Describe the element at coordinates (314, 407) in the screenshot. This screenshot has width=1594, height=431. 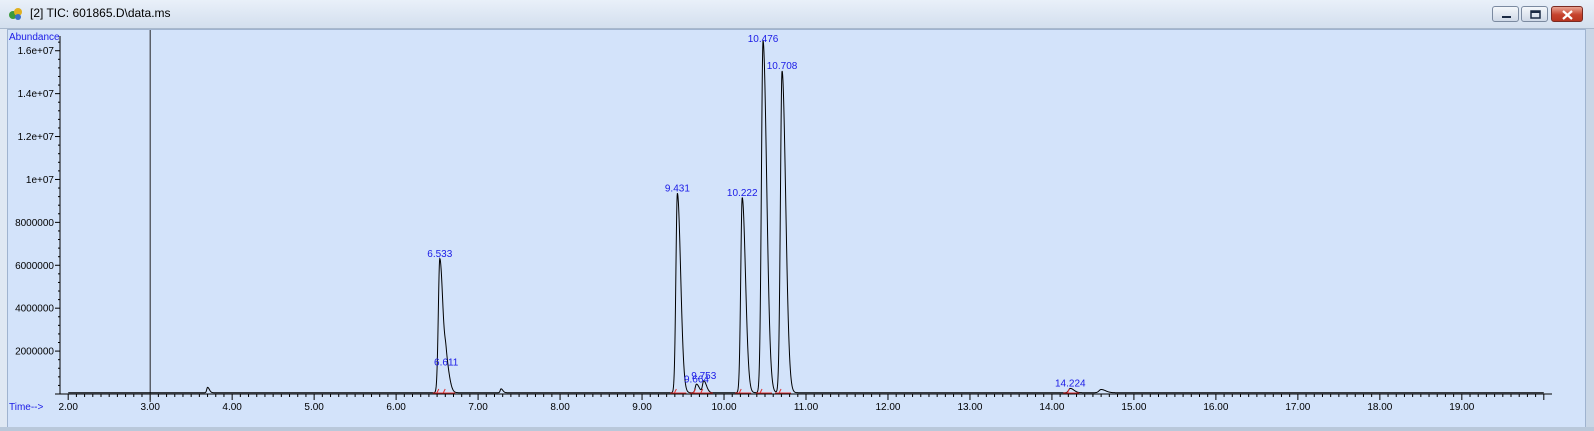
I see `x-tick-label: 5.00` at that location.